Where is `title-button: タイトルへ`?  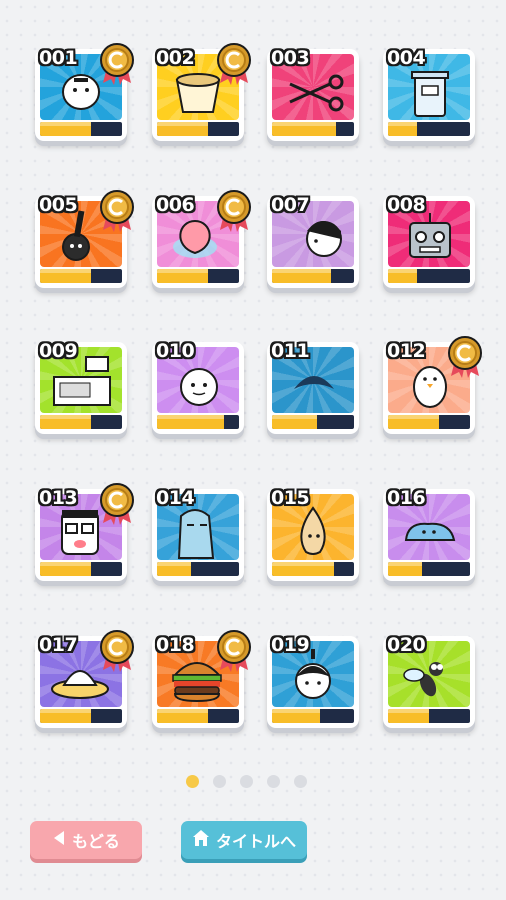 title-button: タイトルへ is located at coordinates (244, 840).